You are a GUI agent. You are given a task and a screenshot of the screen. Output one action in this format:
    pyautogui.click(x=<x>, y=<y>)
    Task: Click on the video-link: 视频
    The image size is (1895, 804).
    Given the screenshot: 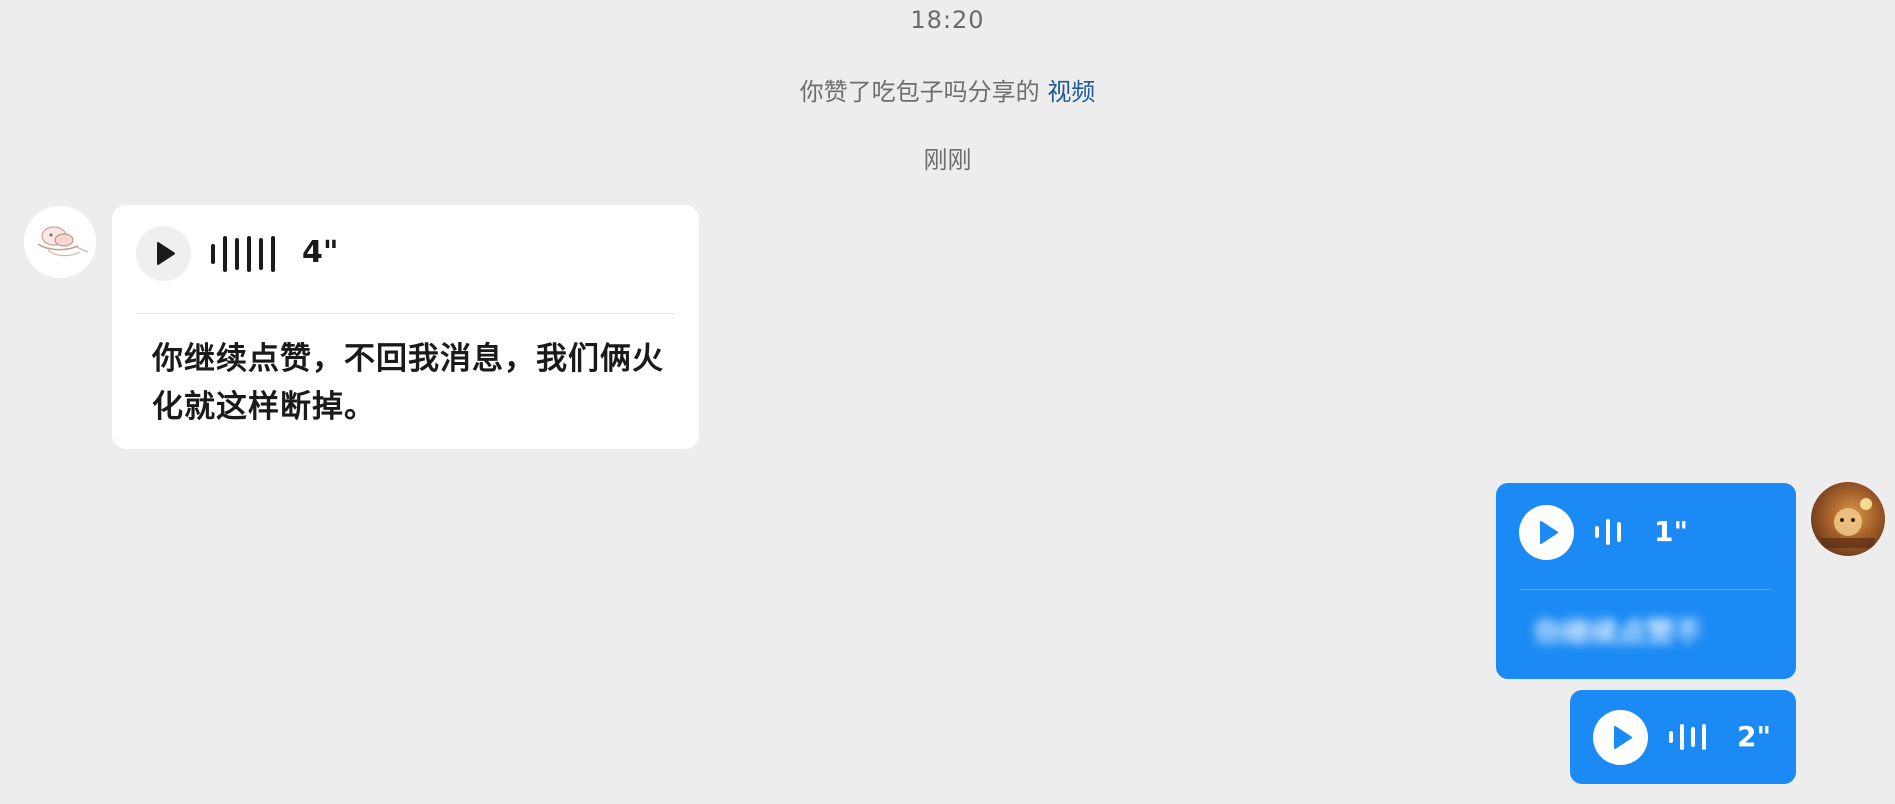 What is the action you would take?
    pyautogui.click(x=1071, y=92)
    